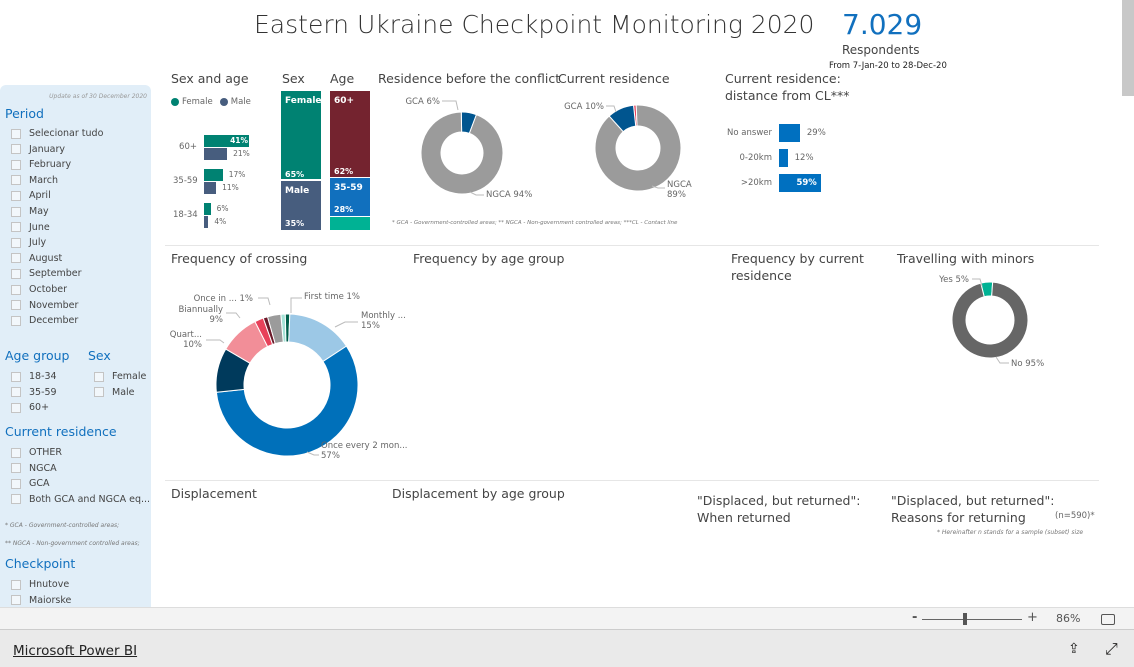 The height and width of the screenshot is (667, 1134). Describe the element at coordinates (958, 517) in the screenshot. I see `dbr-reasons-title-2: Reasons for returning` at that location.